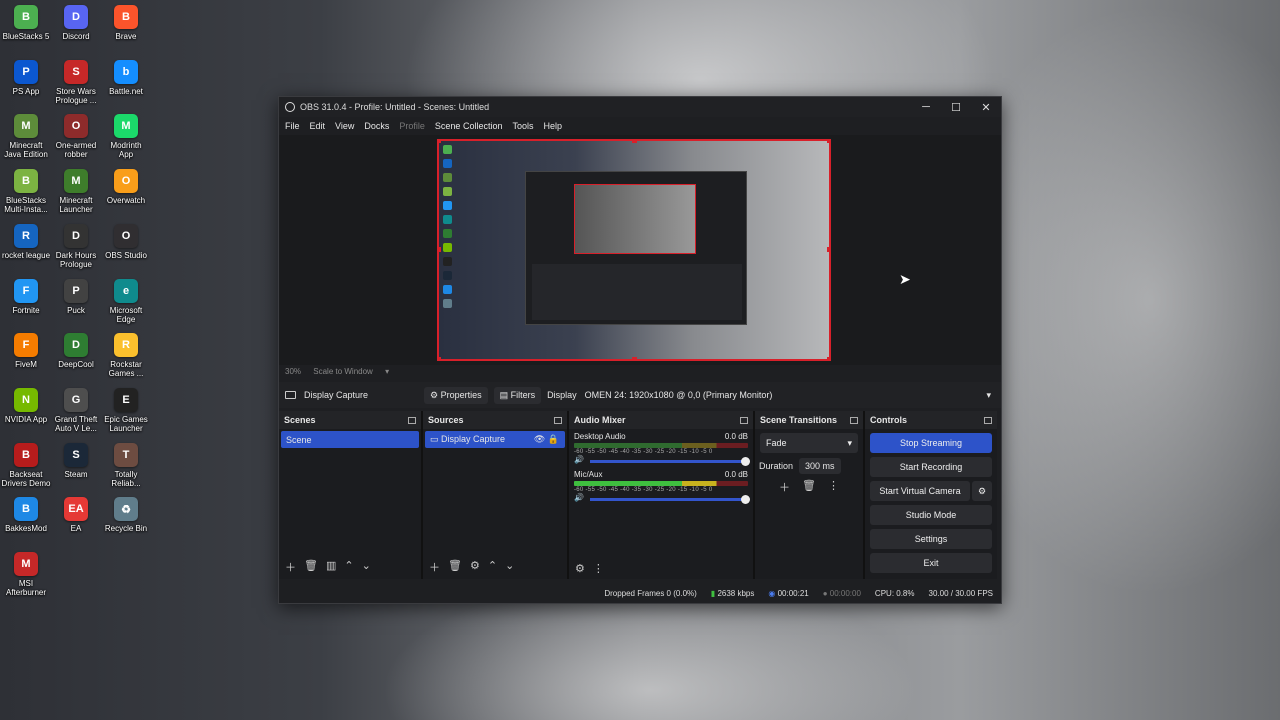 The height and width of the screenshot is (720, 1280). Describe the element at coordinates (931, 515) in the screenshot. I see `studio-mode-button: Studio Mode` at that location.